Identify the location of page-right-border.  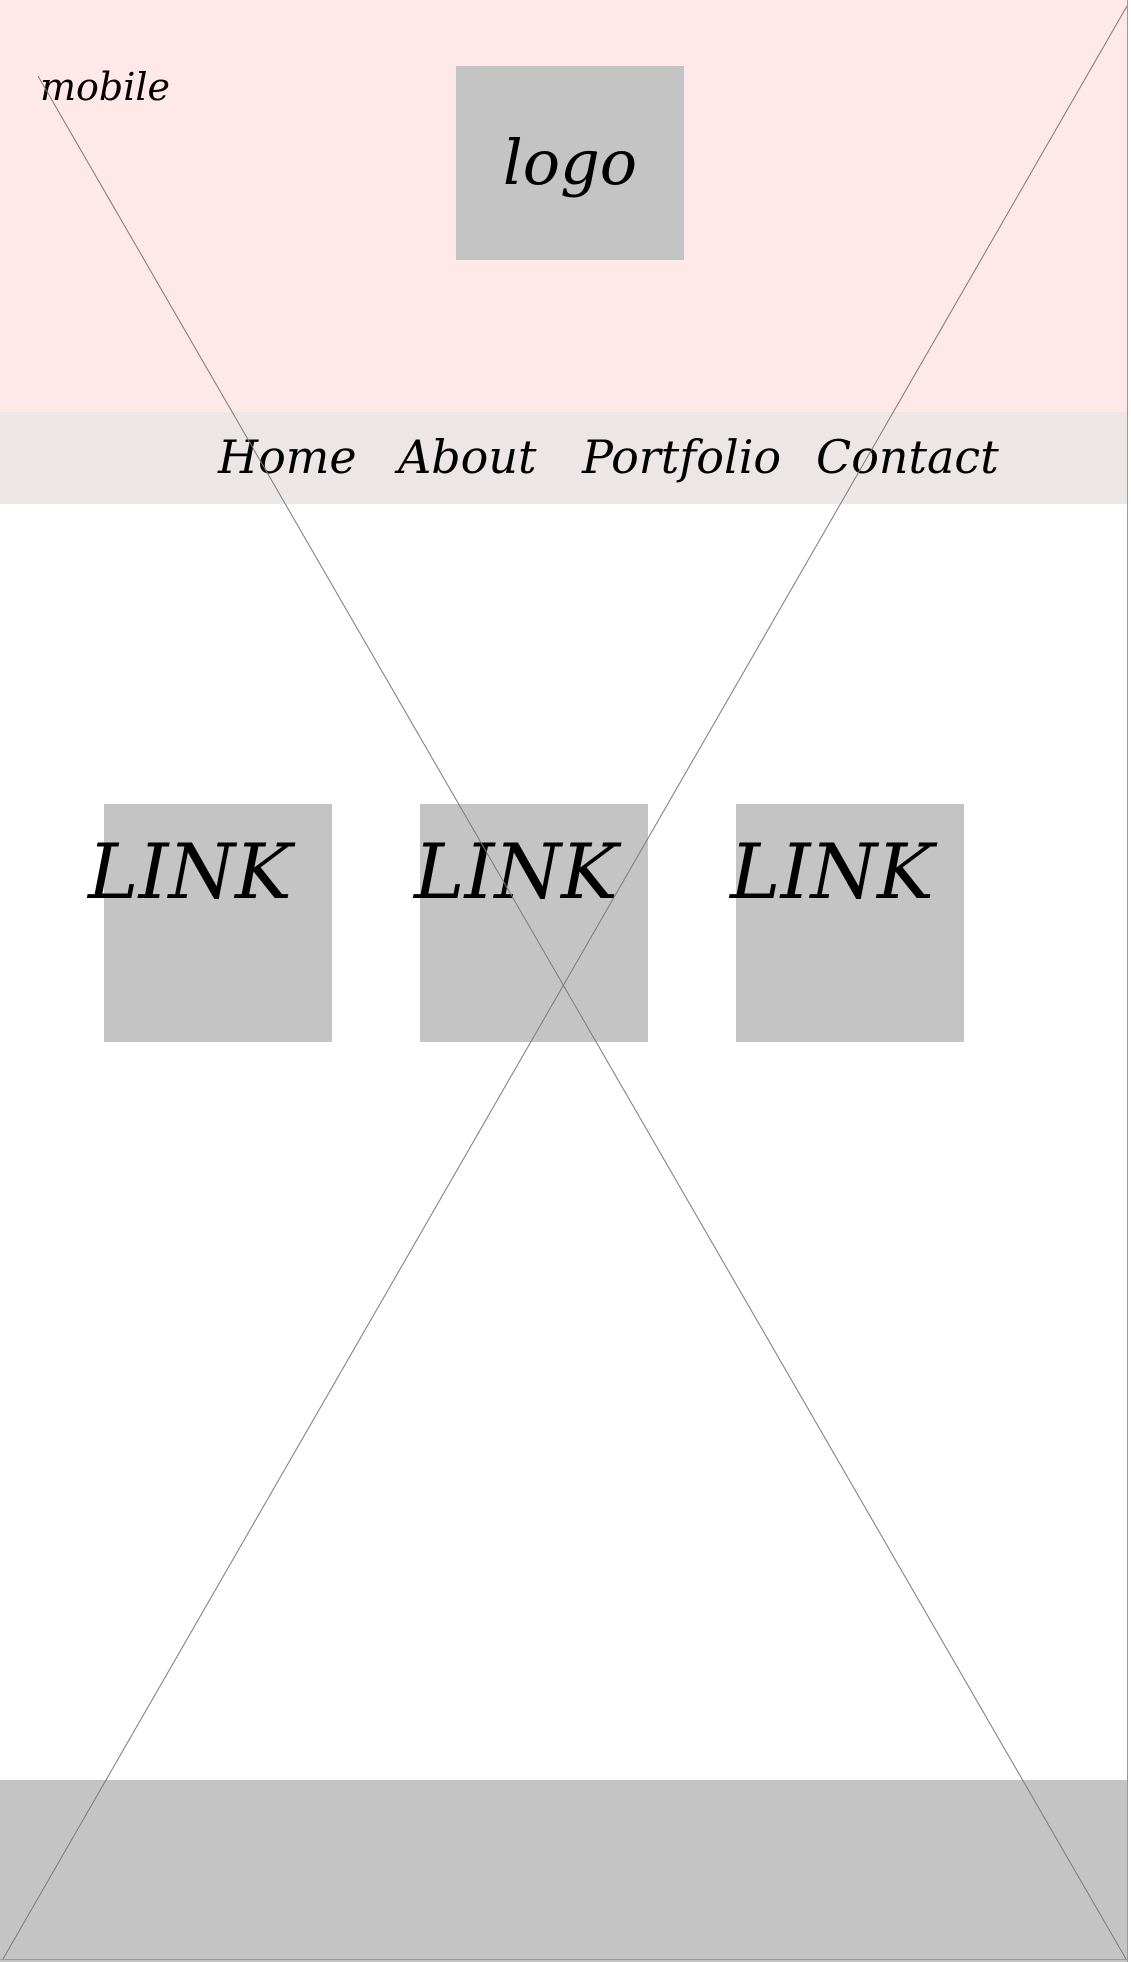
(1127, 981).